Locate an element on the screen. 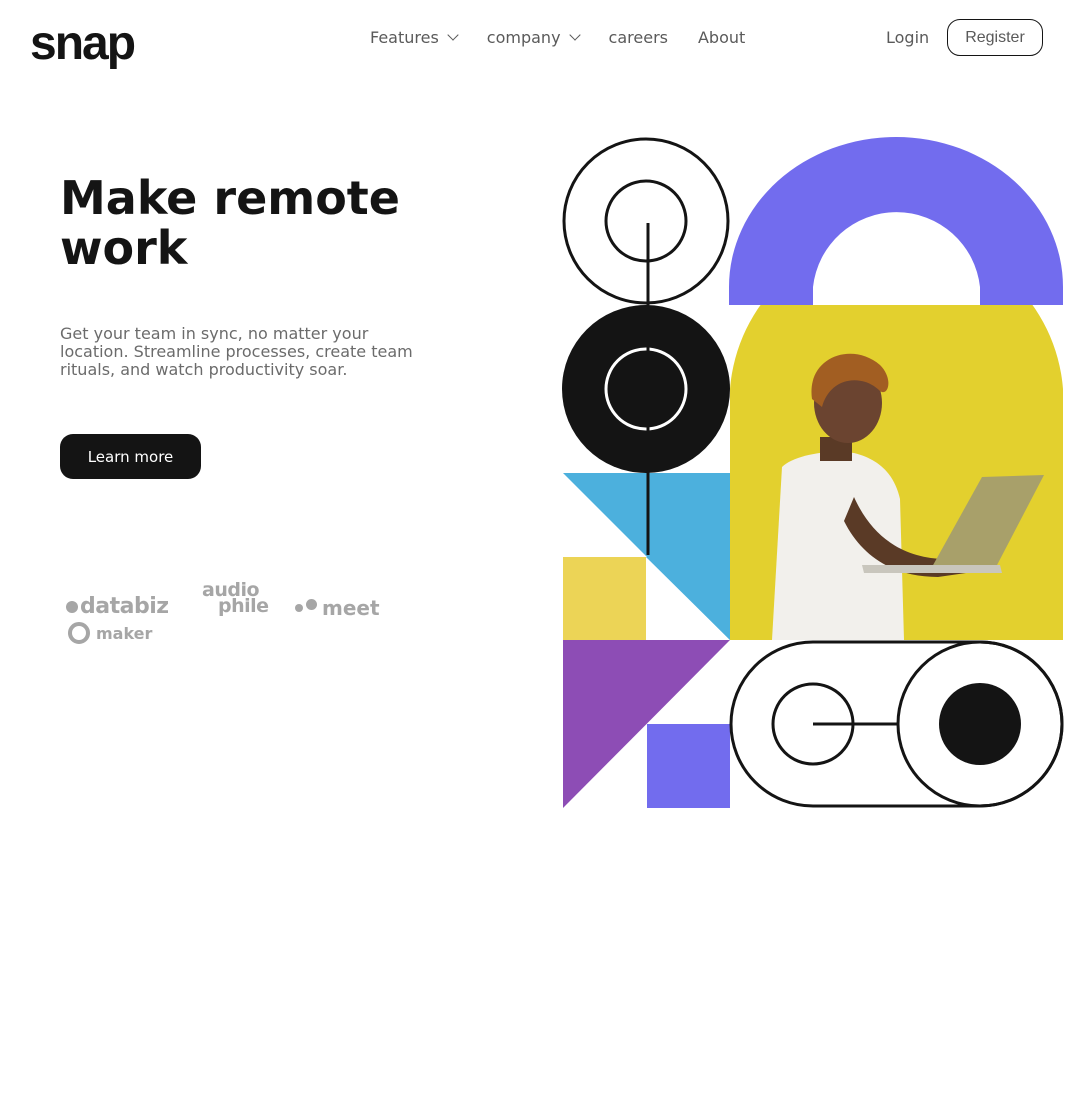  blue-triangle-right is located at coordinates (688, 598).